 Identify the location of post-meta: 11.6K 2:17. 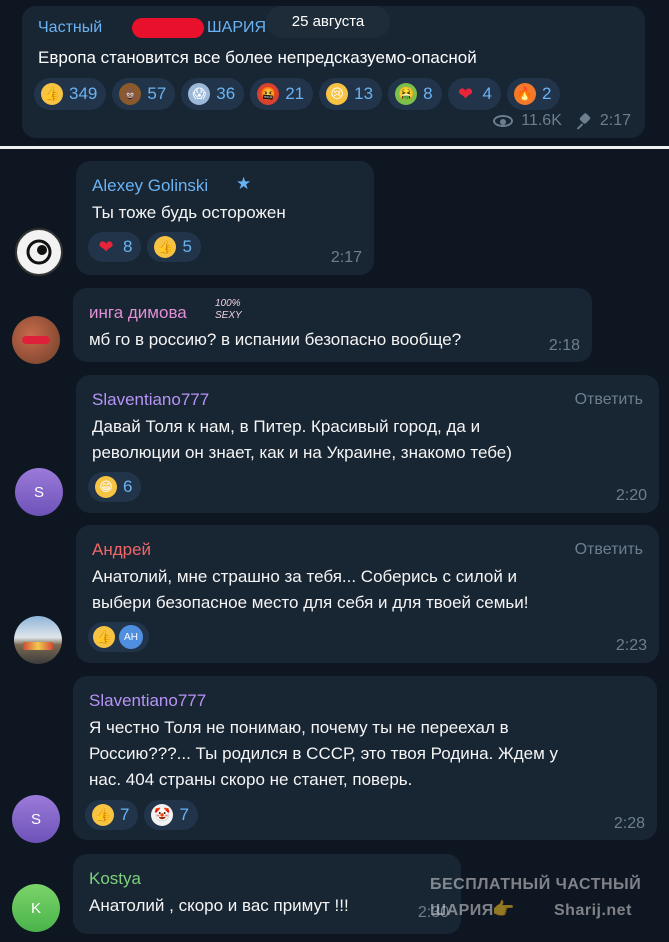
(562, 121).